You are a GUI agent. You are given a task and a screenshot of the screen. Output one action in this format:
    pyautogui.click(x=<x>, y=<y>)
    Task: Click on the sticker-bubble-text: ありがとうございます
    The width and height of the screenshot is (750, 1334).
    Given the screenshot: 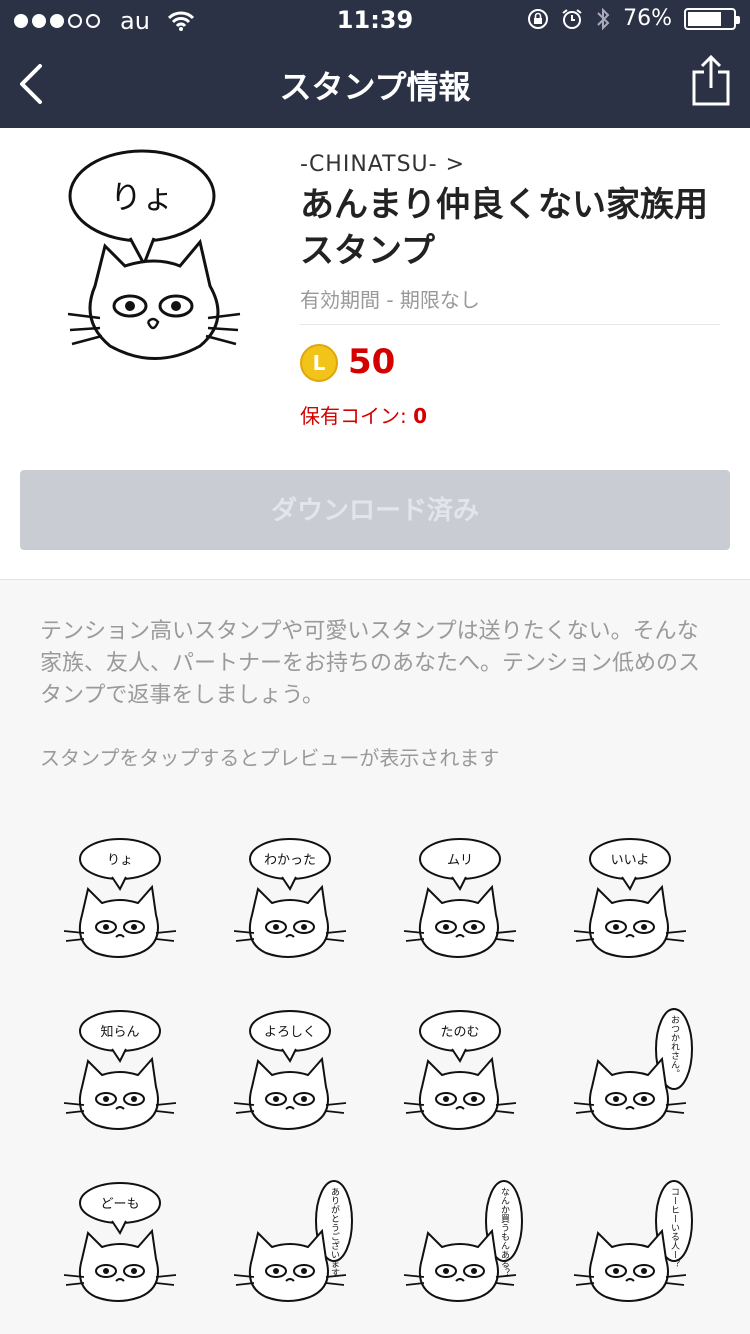 What is the action you would take?
    pyautogui.click(x=334, y=1232)
    